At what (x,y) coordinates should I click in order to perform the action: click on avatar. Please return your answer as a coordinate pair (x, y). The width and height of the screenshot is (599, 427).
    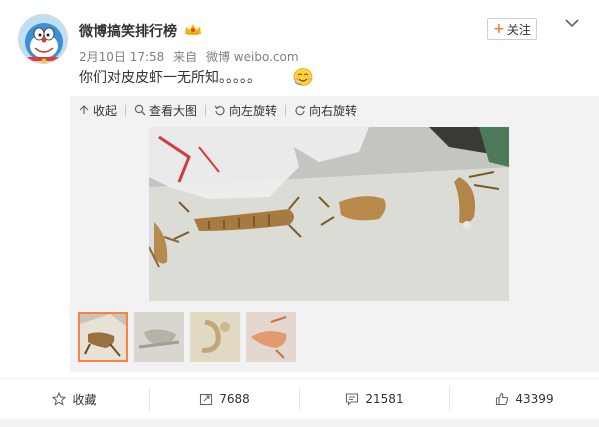
    Looking at the image, I should click on (43, 39).